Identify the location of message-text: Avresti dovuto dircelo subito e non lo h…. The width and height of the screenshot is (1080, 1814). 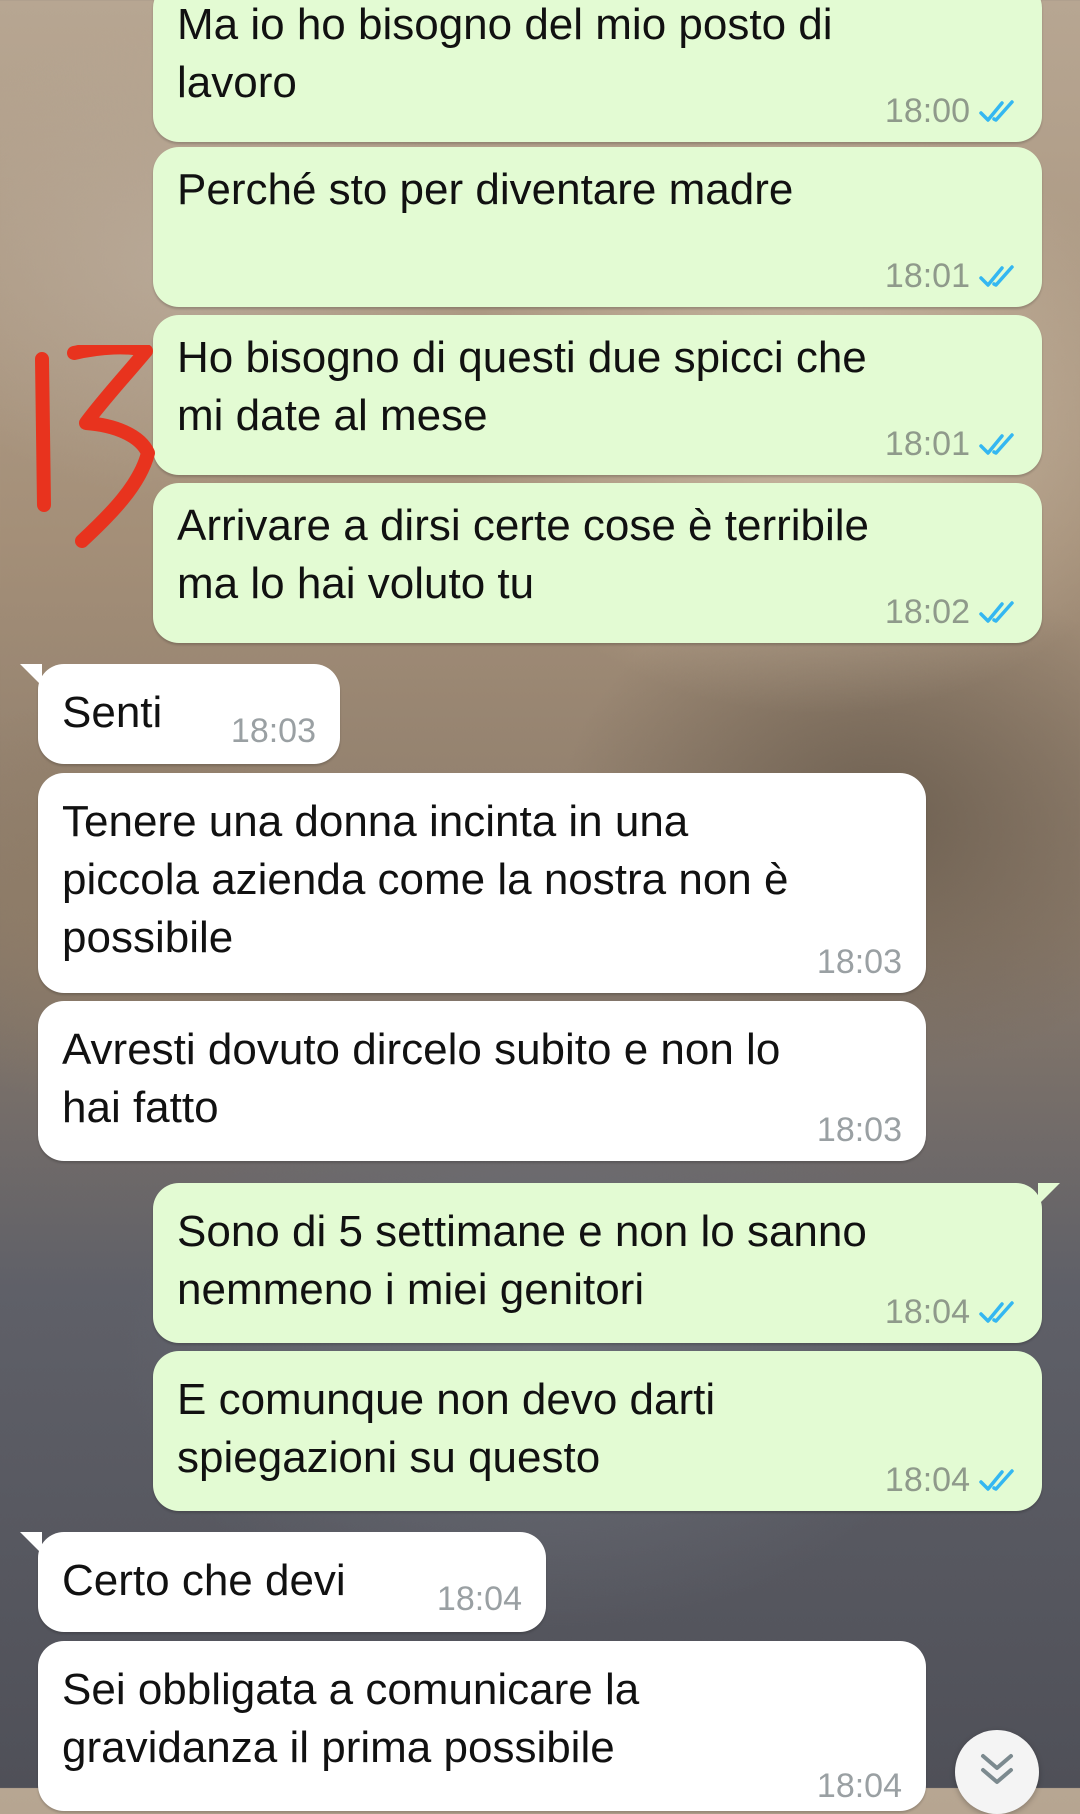
(421, 1078).